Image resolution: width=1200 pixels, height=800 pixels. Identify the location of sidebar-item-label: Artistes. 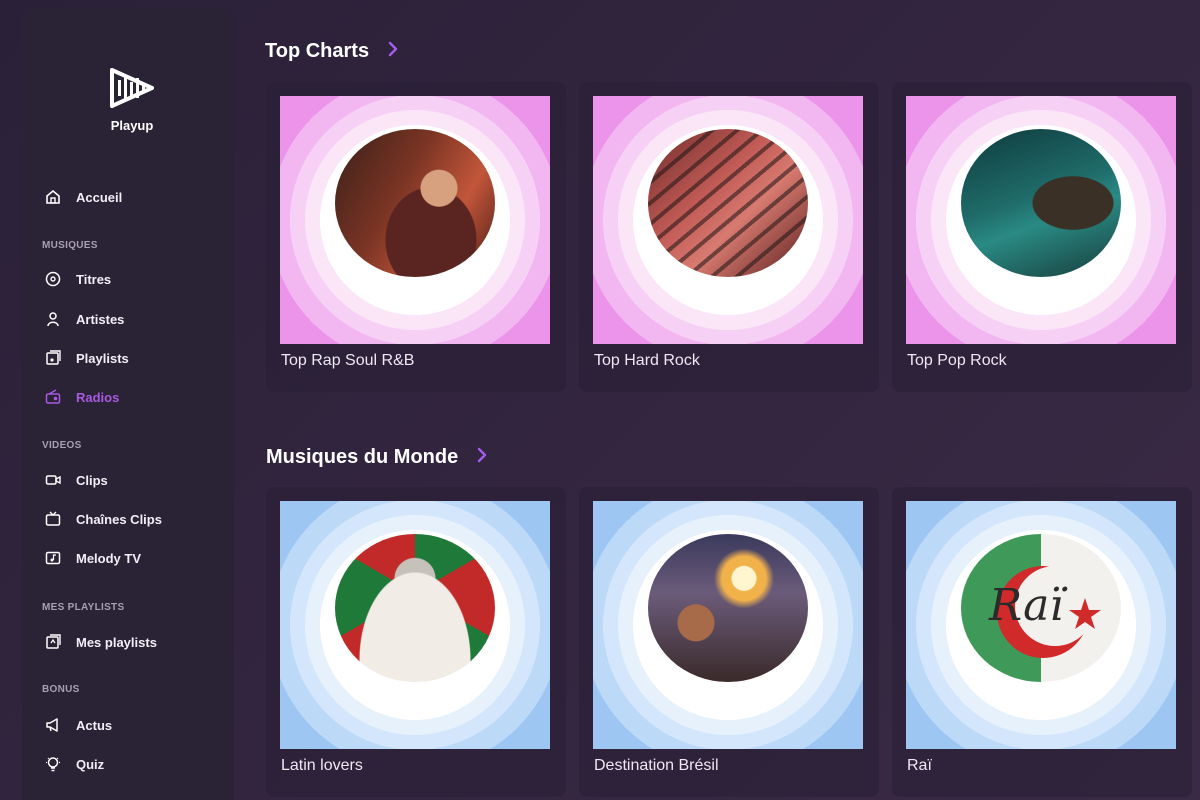
(100, 319).